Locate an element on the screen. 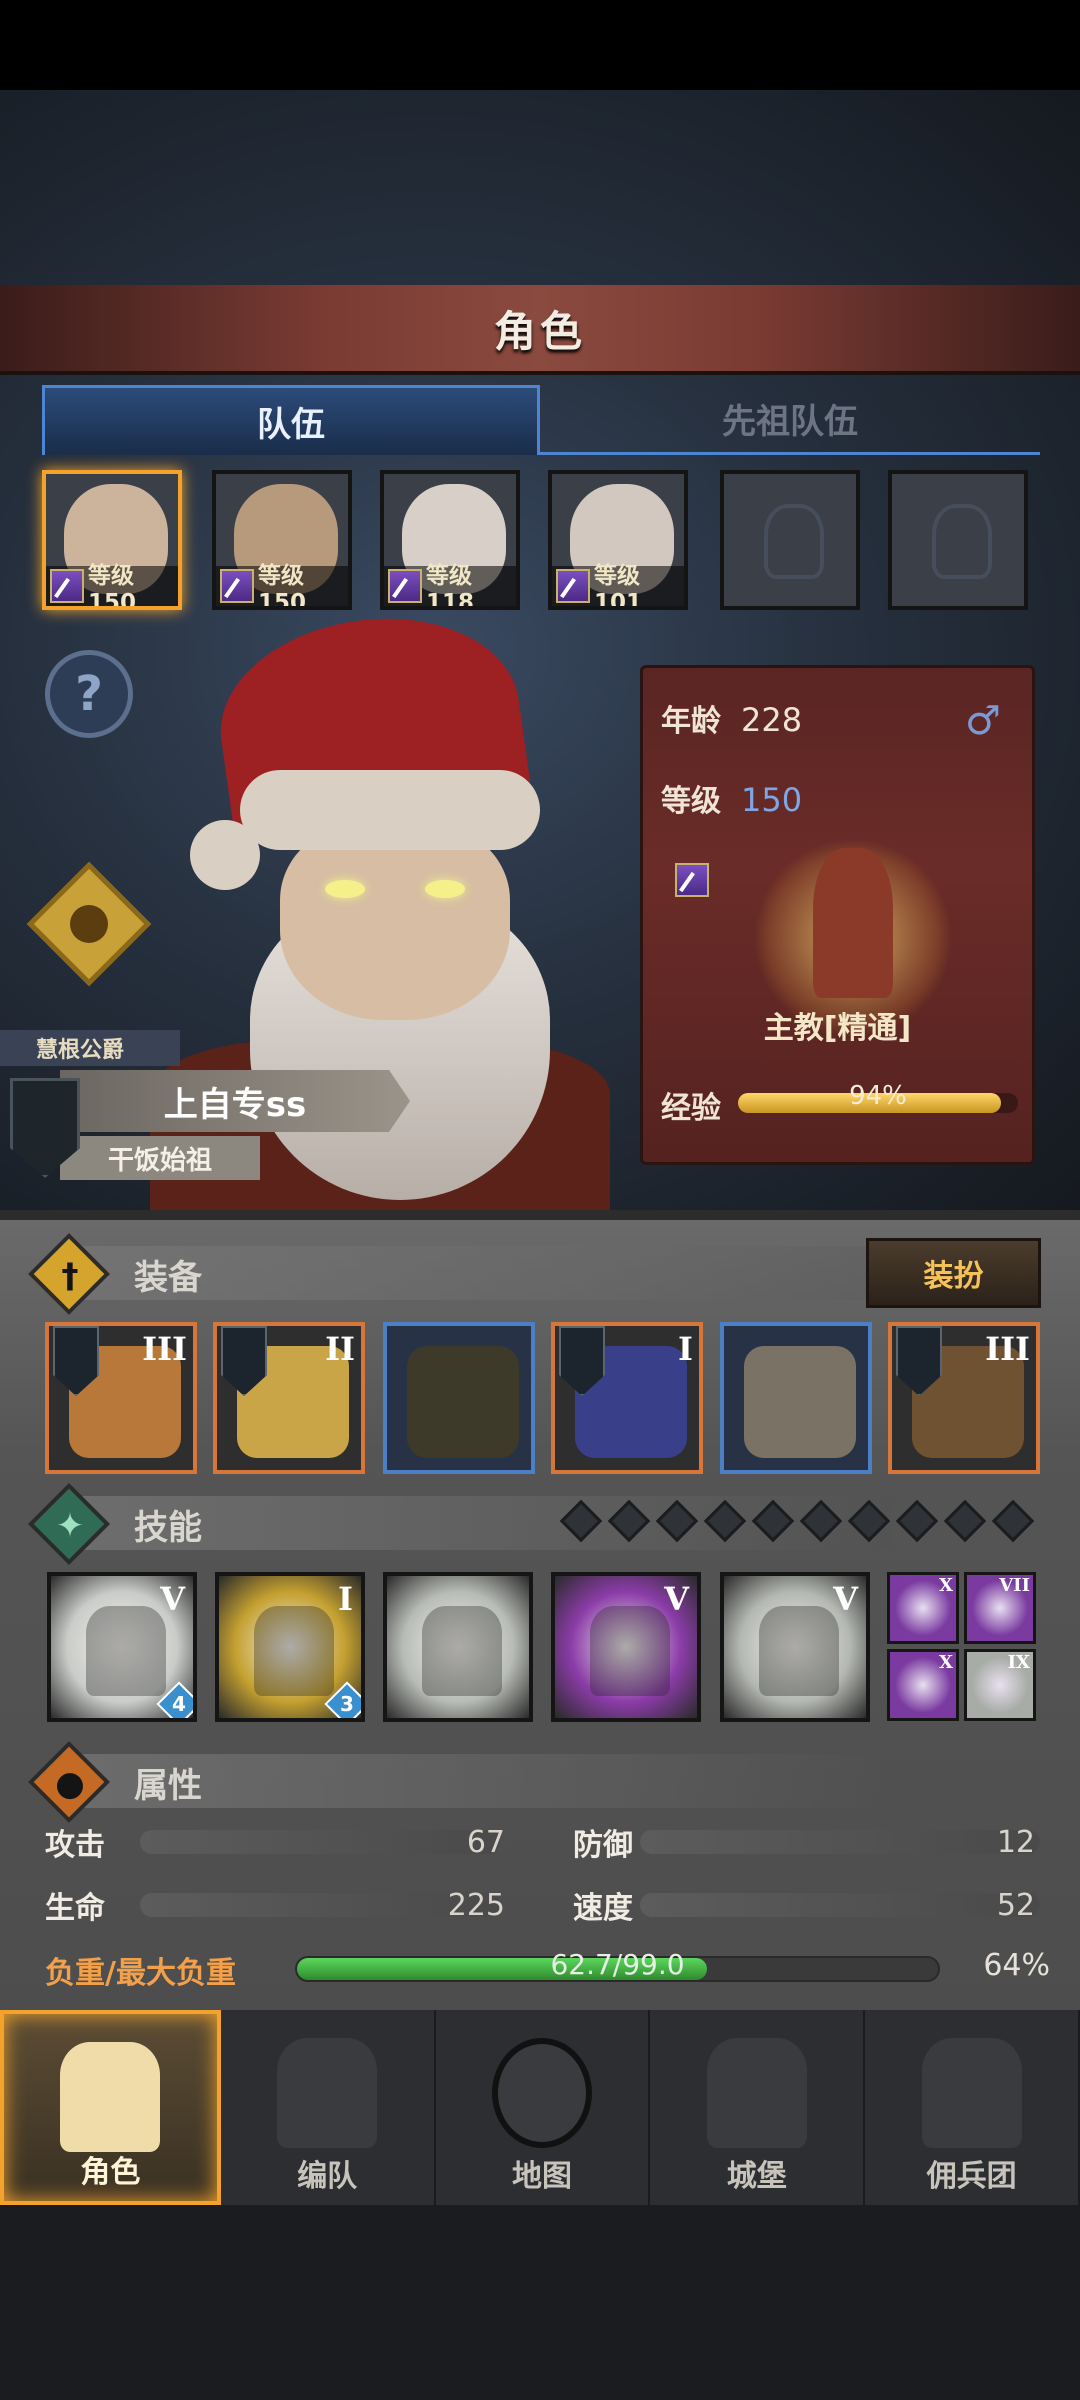 Image resolution: width=1080 pixels, height=2400 pixels. cross-icon: † is located at coordinates (69, 1274).